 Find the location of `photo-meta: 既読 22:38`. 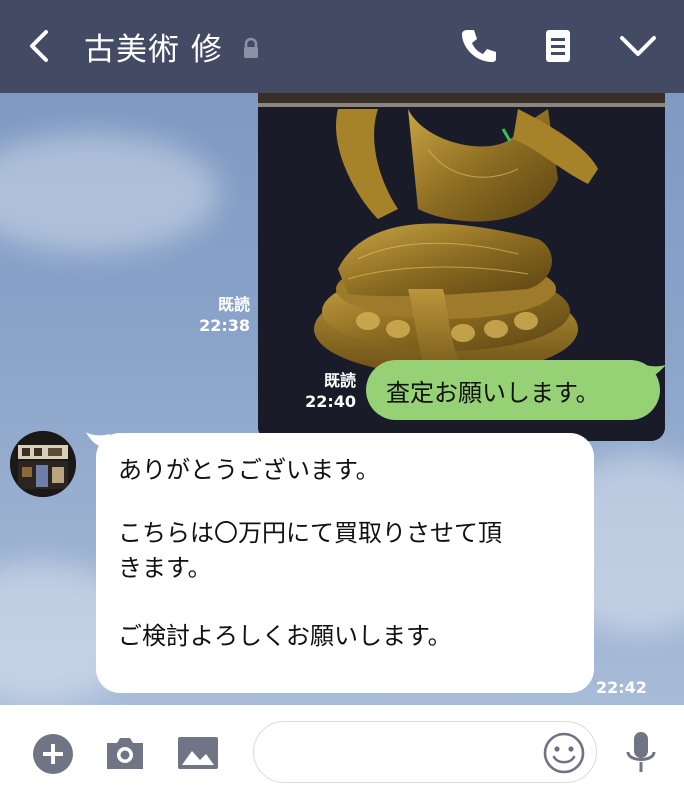

photo-meta: 既読 22:38 is located at coordinates (222, 315).